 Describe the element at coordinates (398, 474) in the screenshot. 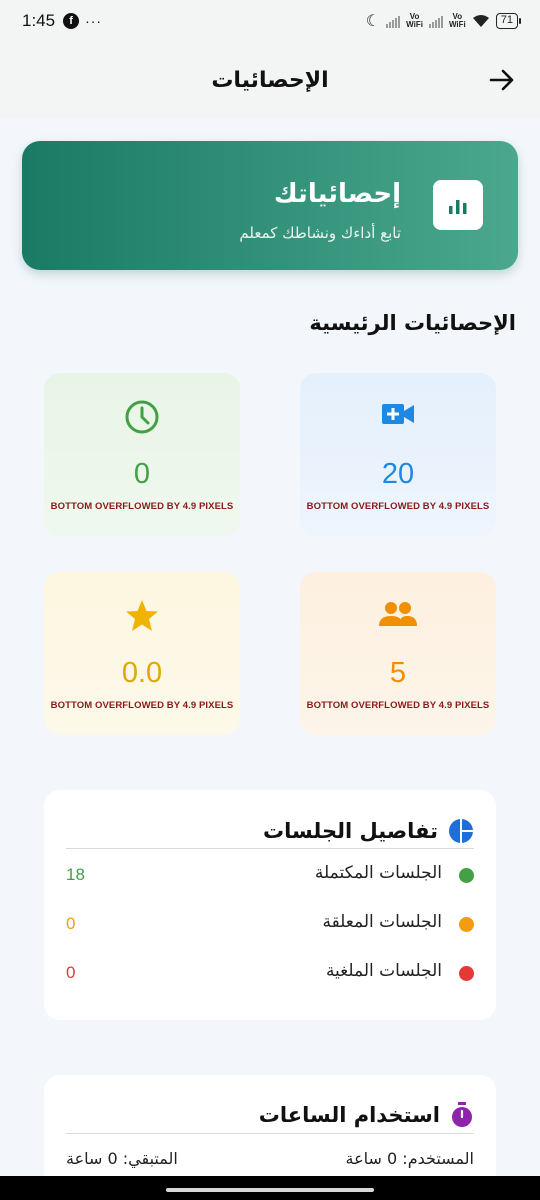

I see `stat-value: 20` at that location.